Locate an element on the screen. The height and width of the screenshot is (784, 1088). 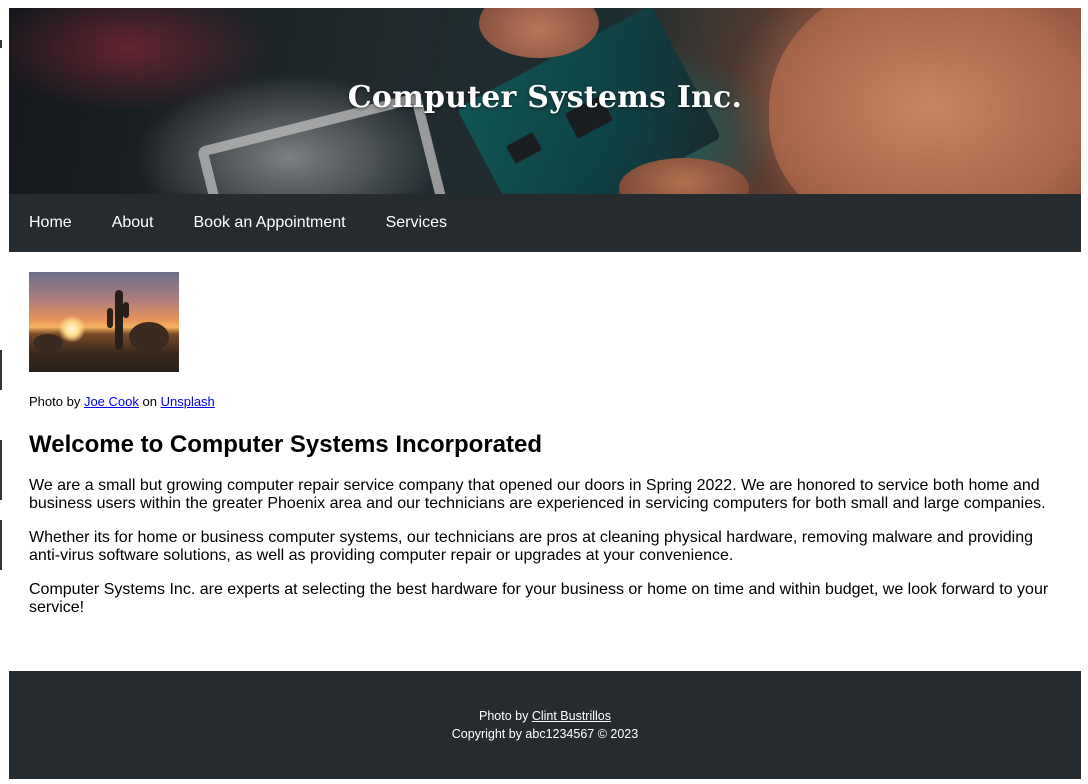
nav-home-link: Home is located at coordinates (50, 223).